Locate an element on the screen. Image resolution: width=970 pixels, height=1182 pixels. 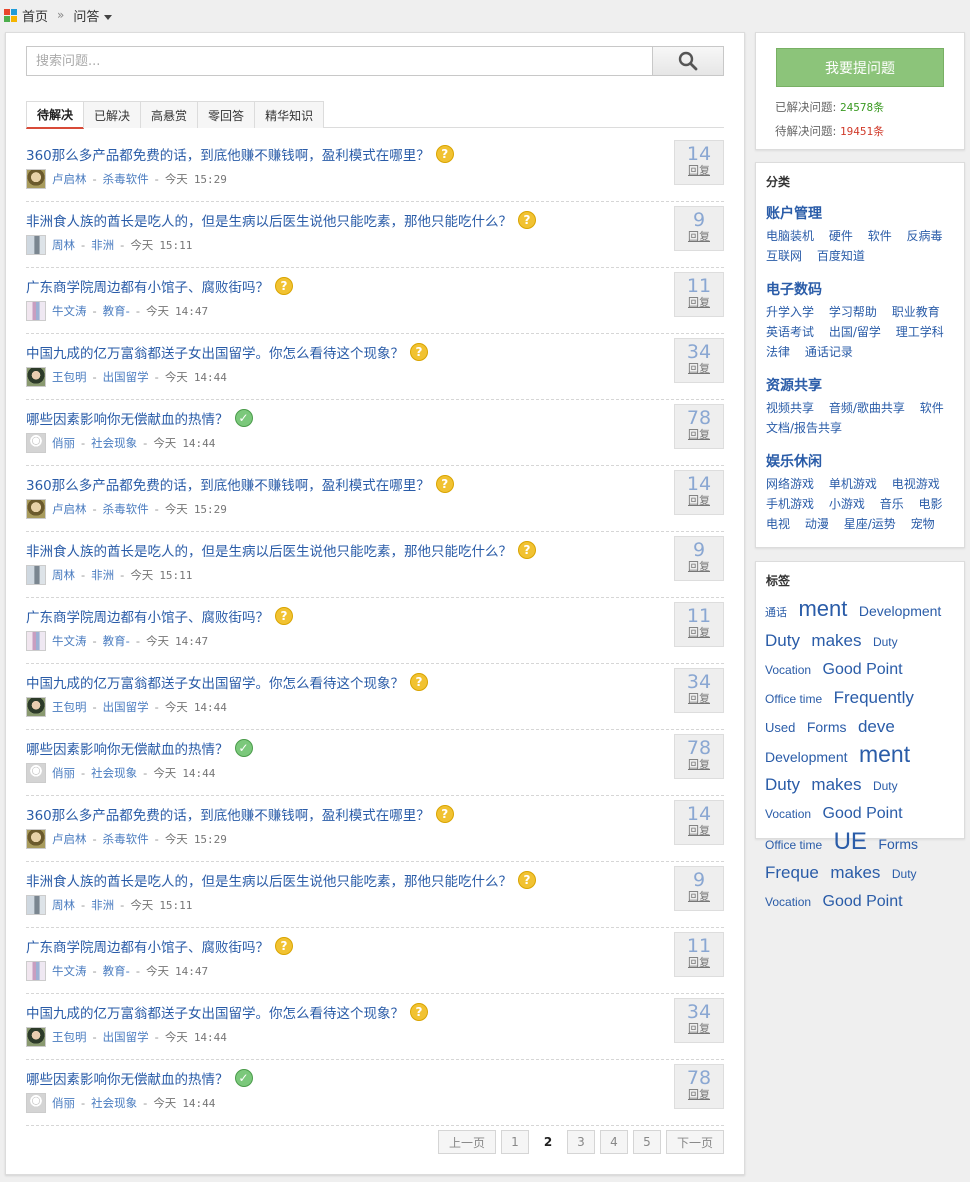
category-item-link: 手机游戏 is located at coordinates (790, 504).